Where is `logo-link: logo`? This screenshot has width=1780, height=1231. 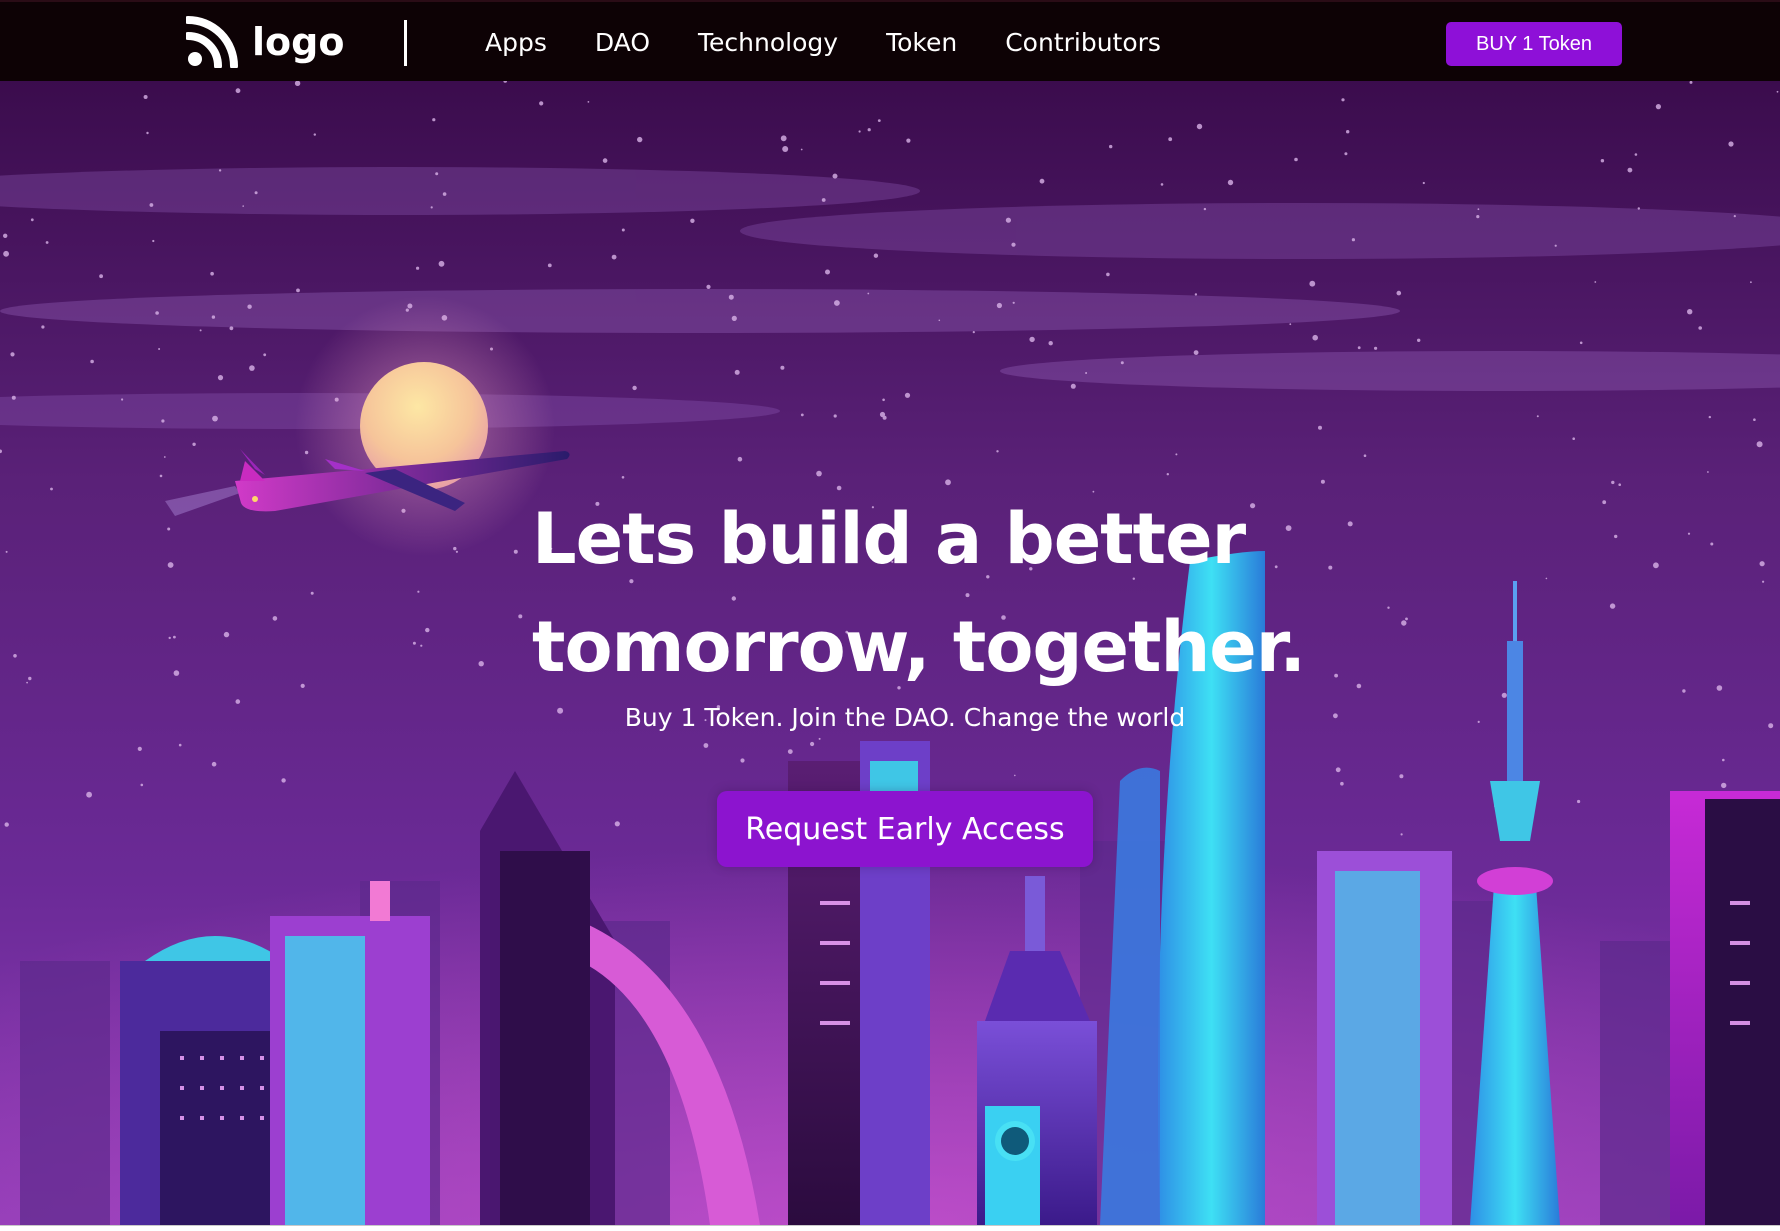 logo-link: logo is located at coordinates (265, 42).